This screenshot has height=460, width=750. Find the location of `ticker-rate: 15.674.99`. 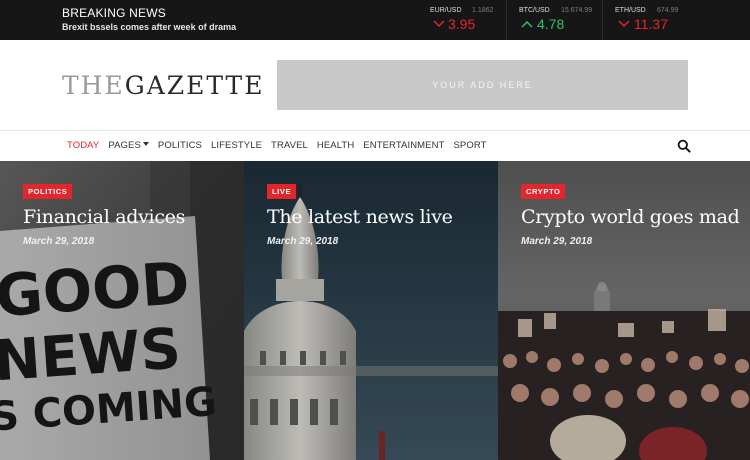

ticker-rate: 15.674.99 is located at coordinates (577, 10).